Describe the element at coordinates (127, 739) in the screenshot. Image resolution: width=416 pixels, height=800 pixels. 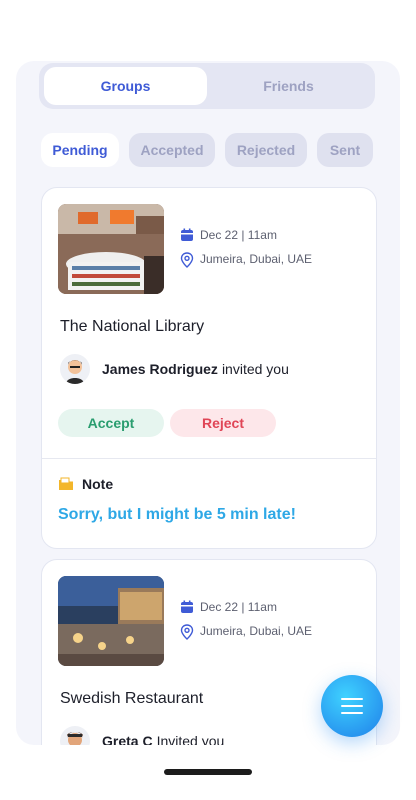
I see `inviter-name: Greta C` at that location.